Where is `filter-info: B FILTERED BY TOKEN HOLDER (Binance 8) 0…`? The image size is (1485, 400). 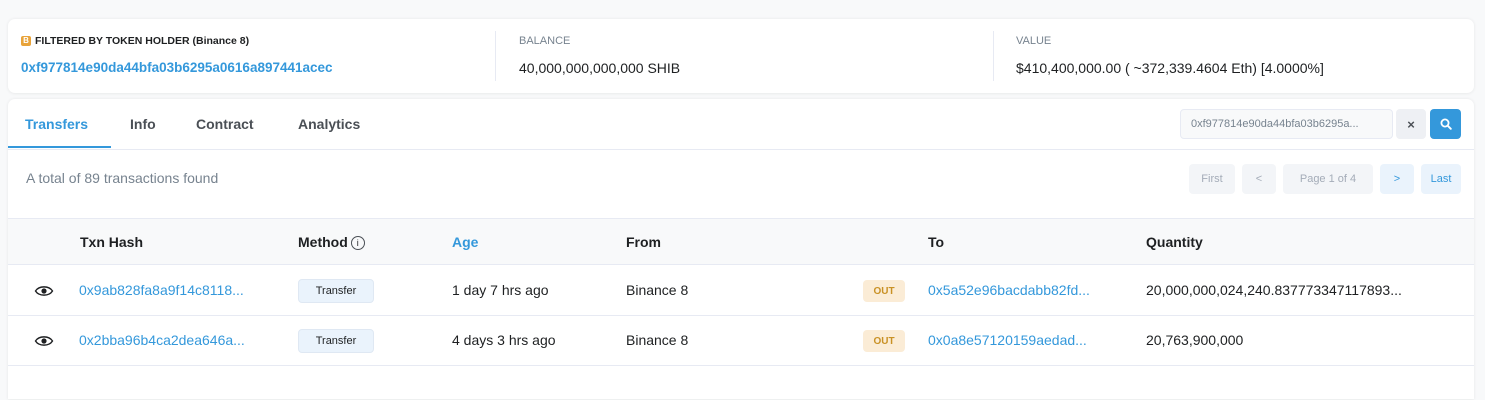
filter-info: B FILTERED BY TOKEN HOLDER (Binance 8) 0… is located at coordinates (177, 55).